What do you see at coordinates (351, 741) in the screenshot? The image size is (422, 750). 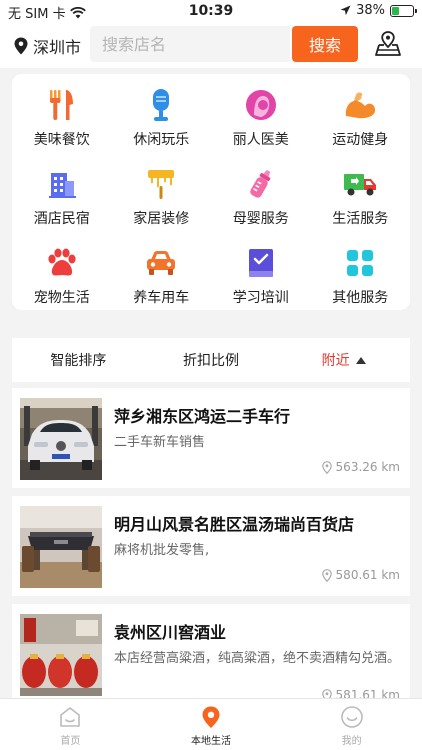 I see `tab-mine-label: 我的` at bounding box center [351, 741].